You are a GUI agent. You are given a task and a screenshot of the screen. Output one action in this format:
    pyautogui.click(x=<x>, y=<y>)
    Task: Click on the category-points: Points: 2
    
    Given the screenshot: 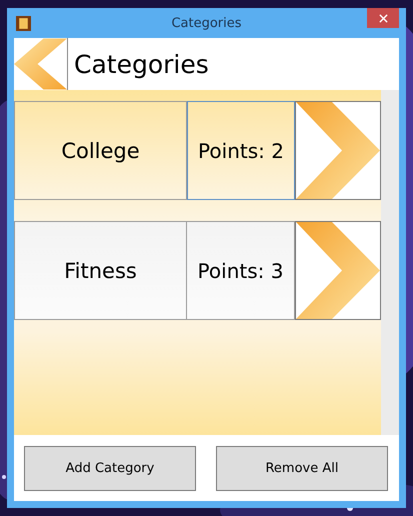 What is the action you would take?
    pyautogui.click(x=241, y=150)
    